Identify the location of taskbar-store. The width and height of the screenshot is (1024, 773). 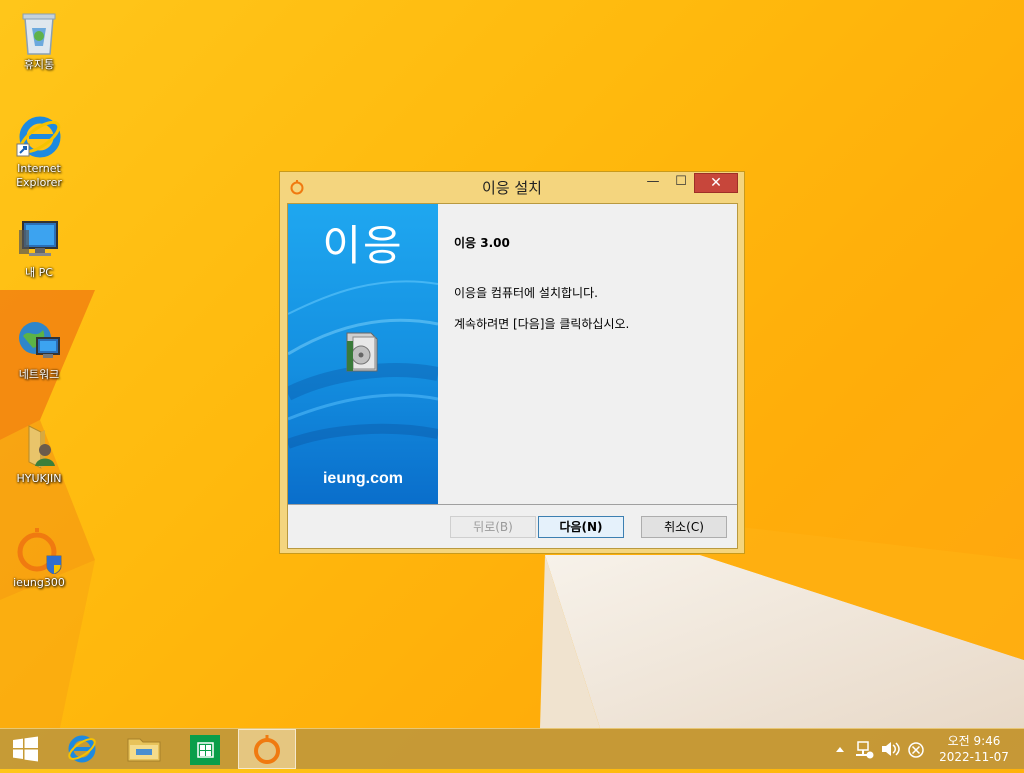
(206, 749).